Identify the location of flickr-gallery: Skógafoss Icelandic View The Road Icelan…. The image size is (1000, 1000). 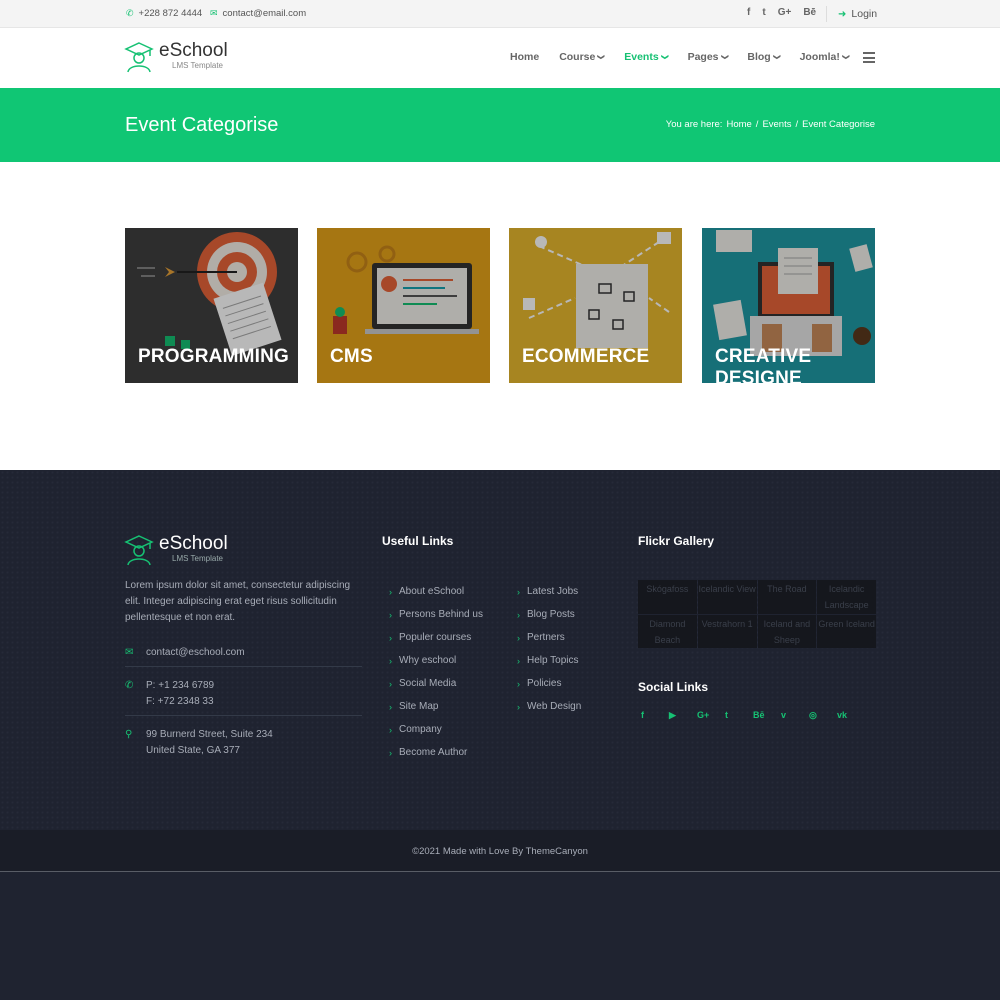
(757, 614).